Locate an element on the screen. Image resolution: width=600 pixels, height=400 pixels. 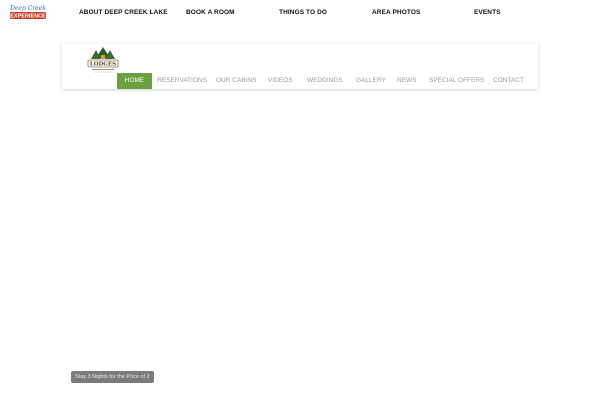
top-nav-book-a-room: BOOK A ROOM is located at coordinates (210, 12).